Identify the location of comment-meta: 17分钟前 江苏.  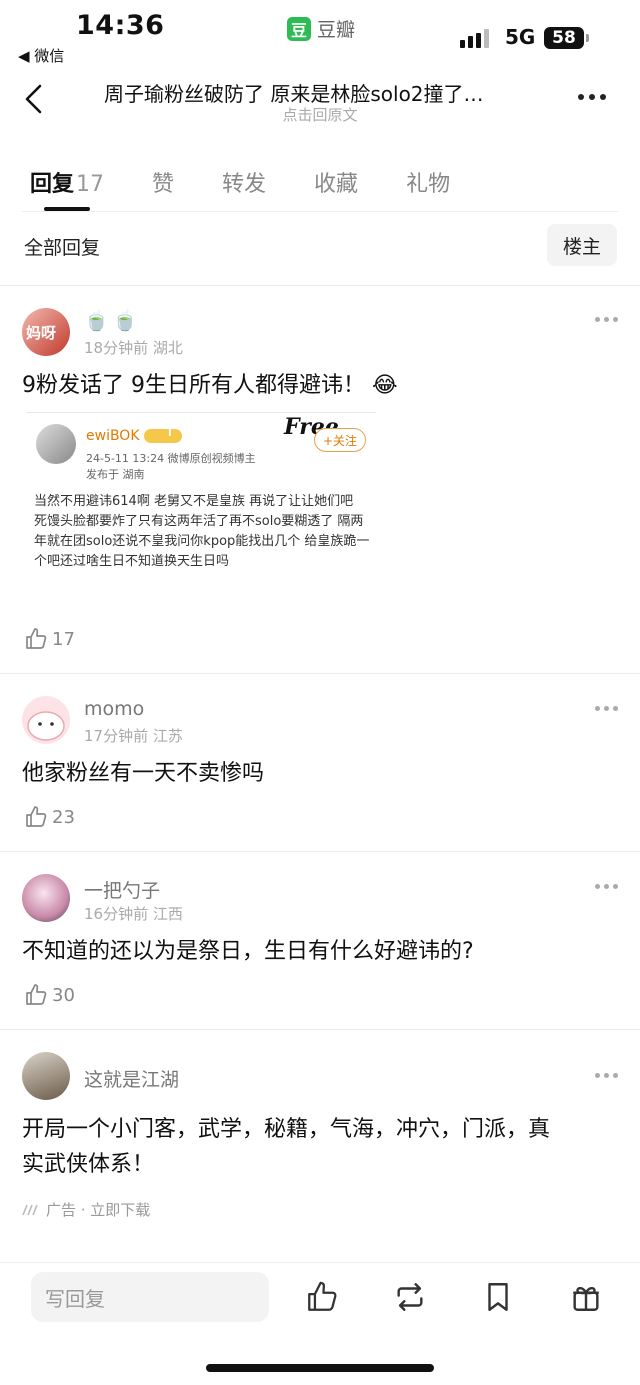
(133, 736).